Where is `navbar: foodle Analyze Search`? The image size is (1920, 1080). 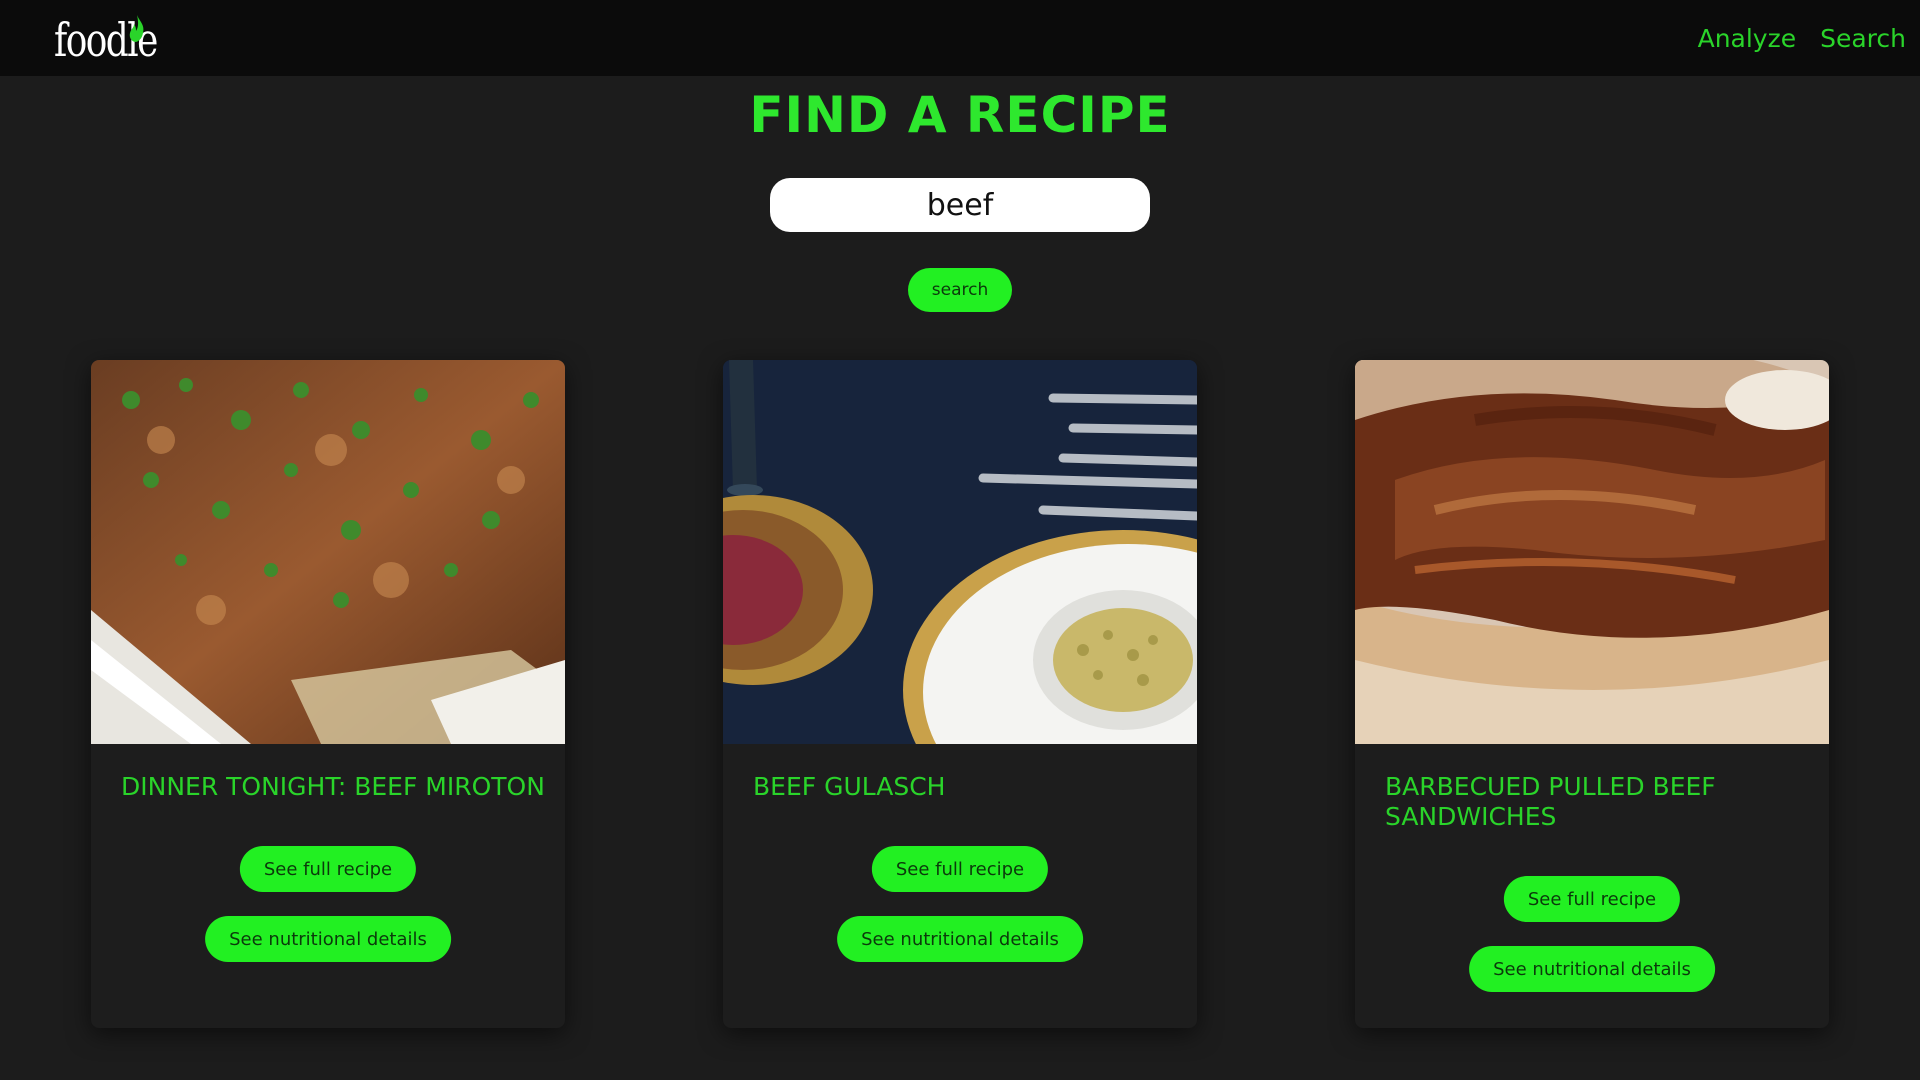
navbar: foodle Analyze Search is located at coordinates (960, 38).